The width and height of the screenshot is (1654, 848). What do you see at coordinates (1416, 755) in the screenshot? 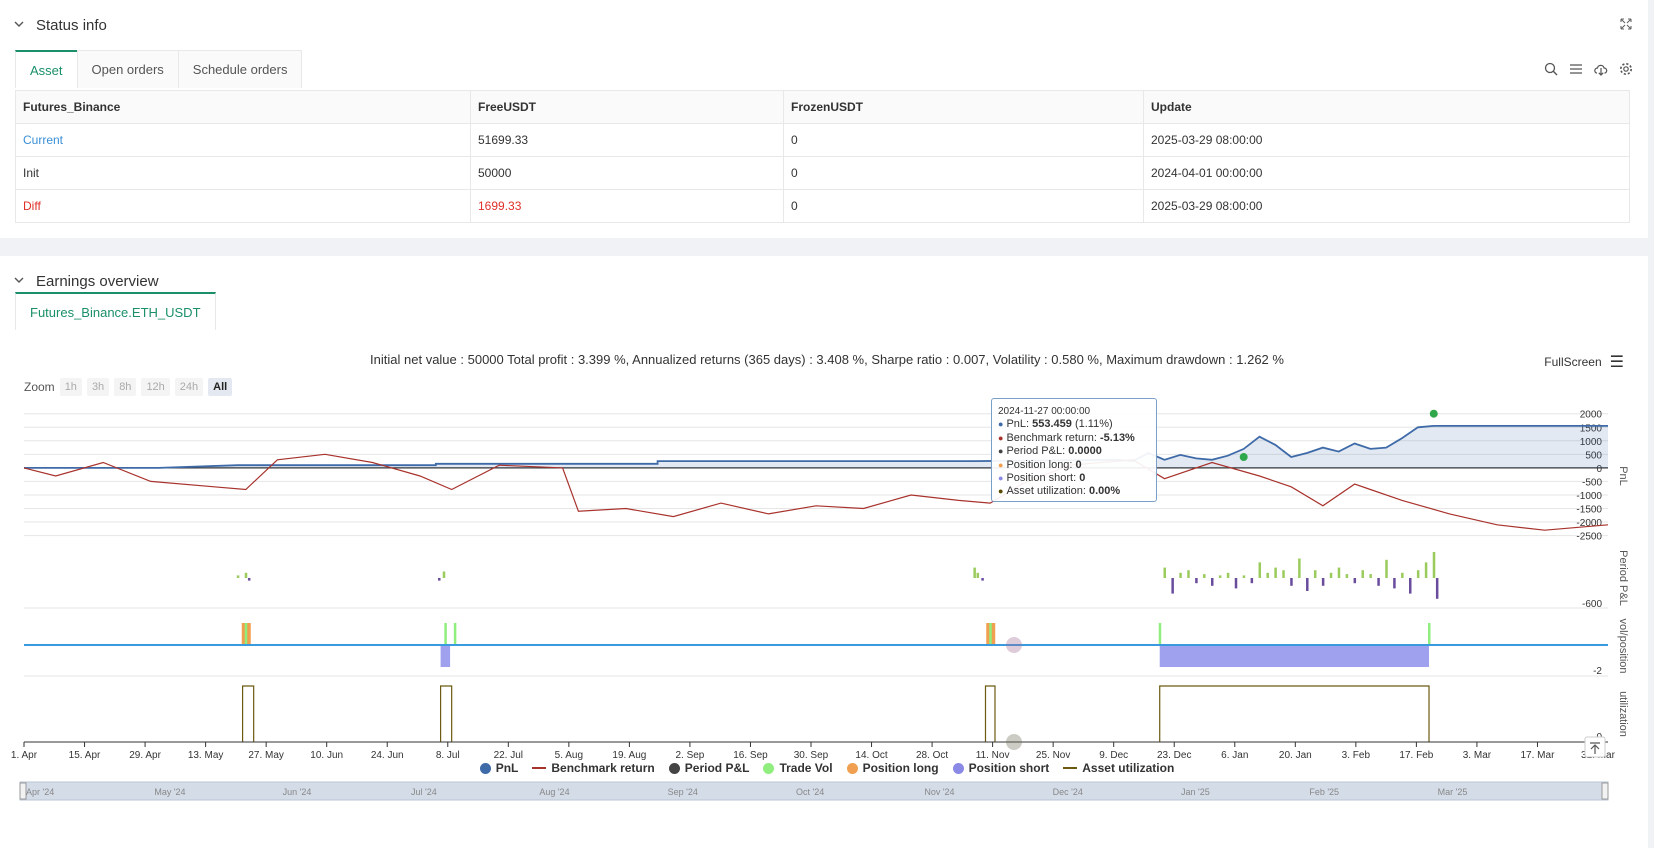
I see `x-tick-label: 17. Feb` at bounding box center [1416, 755].